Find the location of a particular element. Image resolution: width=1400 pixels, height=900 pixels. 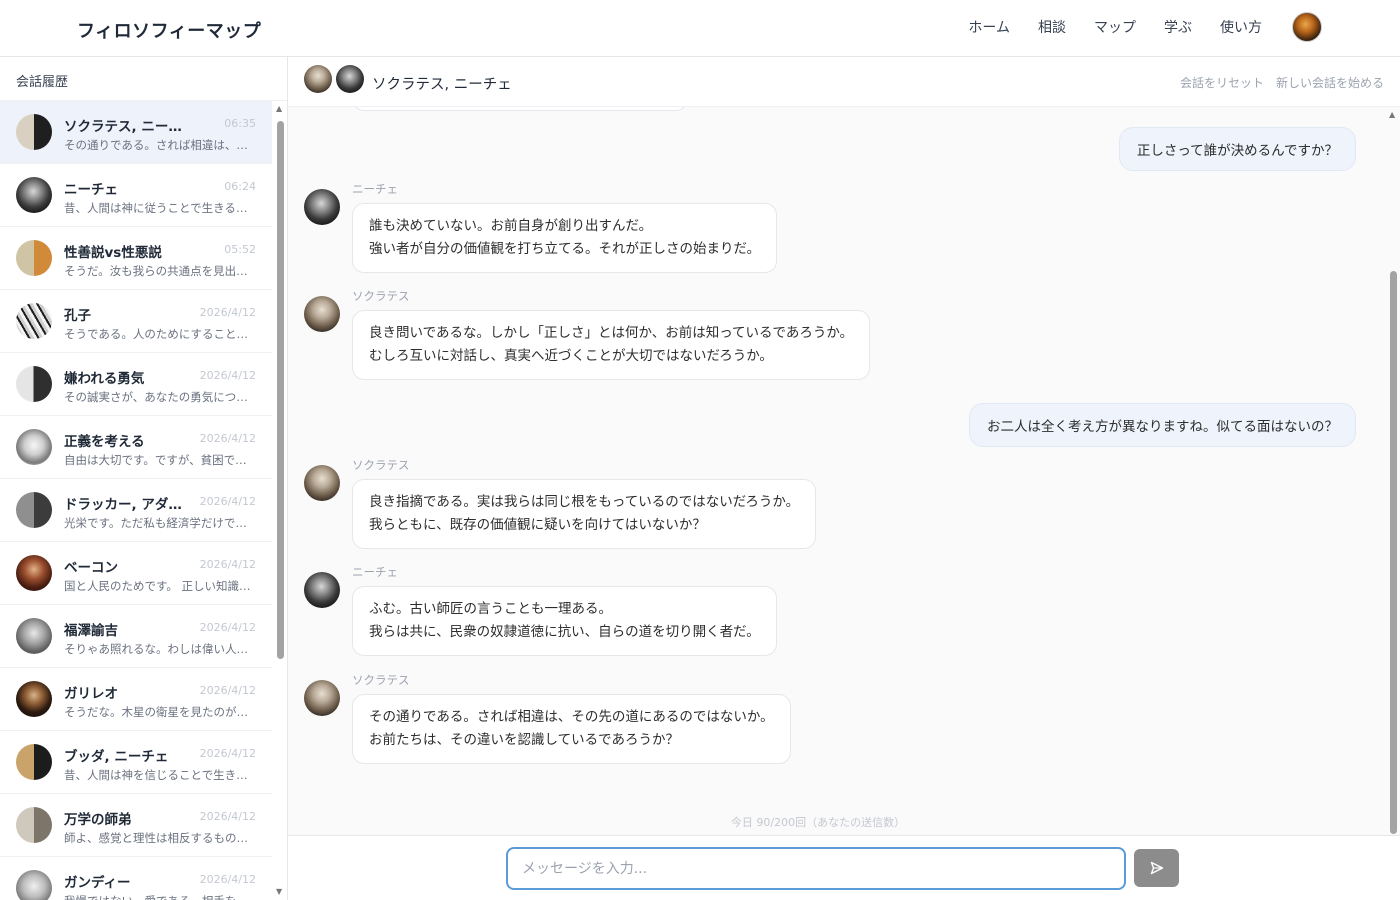

send-button is located at coordinates (1156, 868).